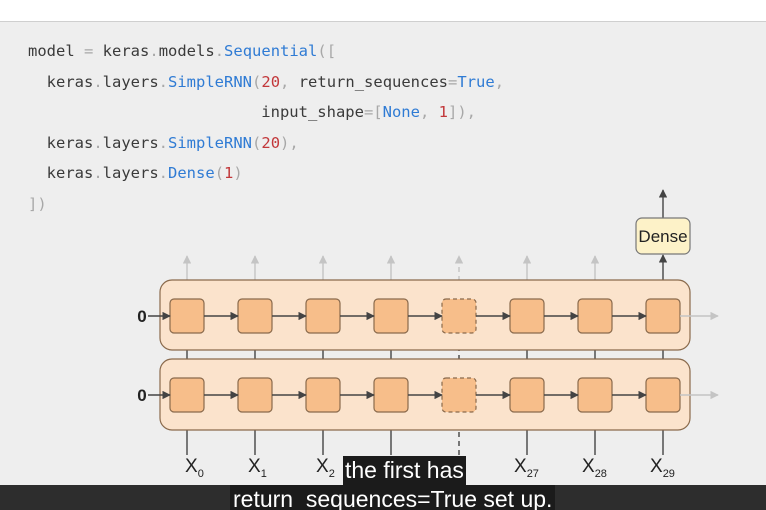 Image resolution: width=766 pixels, height=510 pixels. I want to click on input-label-x29: X29, so click(662, 468).